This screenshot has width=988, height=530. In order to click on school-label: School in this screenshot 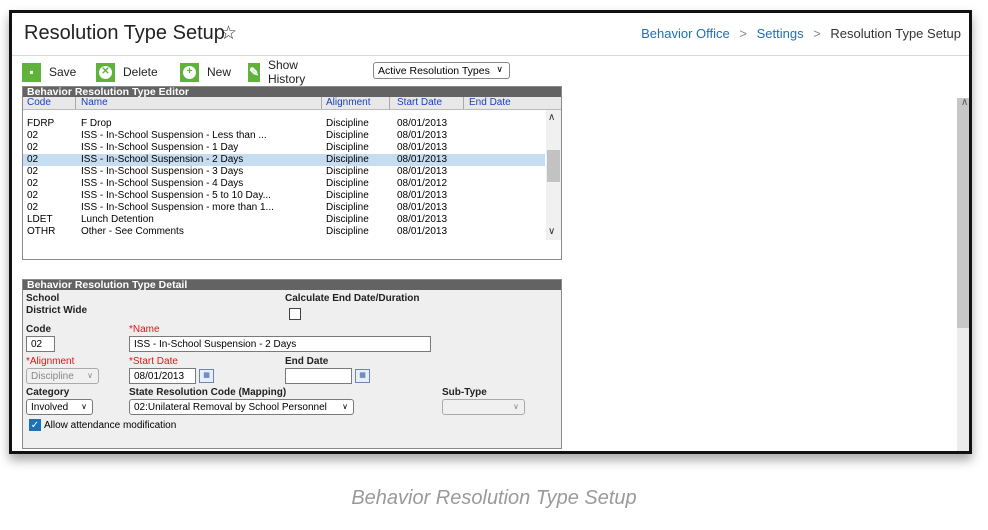, I will do `click(43, 298)`.